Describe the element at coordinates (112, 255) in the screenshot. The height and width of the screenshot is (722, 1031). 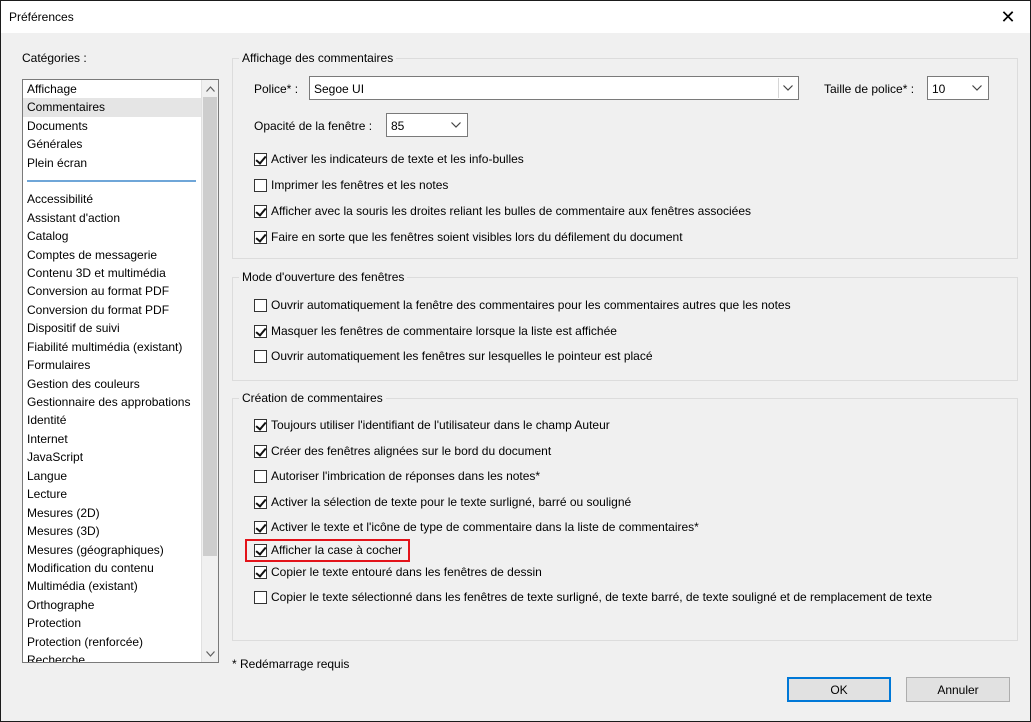
I see `category-item: Comptes de messagerie` at that location.